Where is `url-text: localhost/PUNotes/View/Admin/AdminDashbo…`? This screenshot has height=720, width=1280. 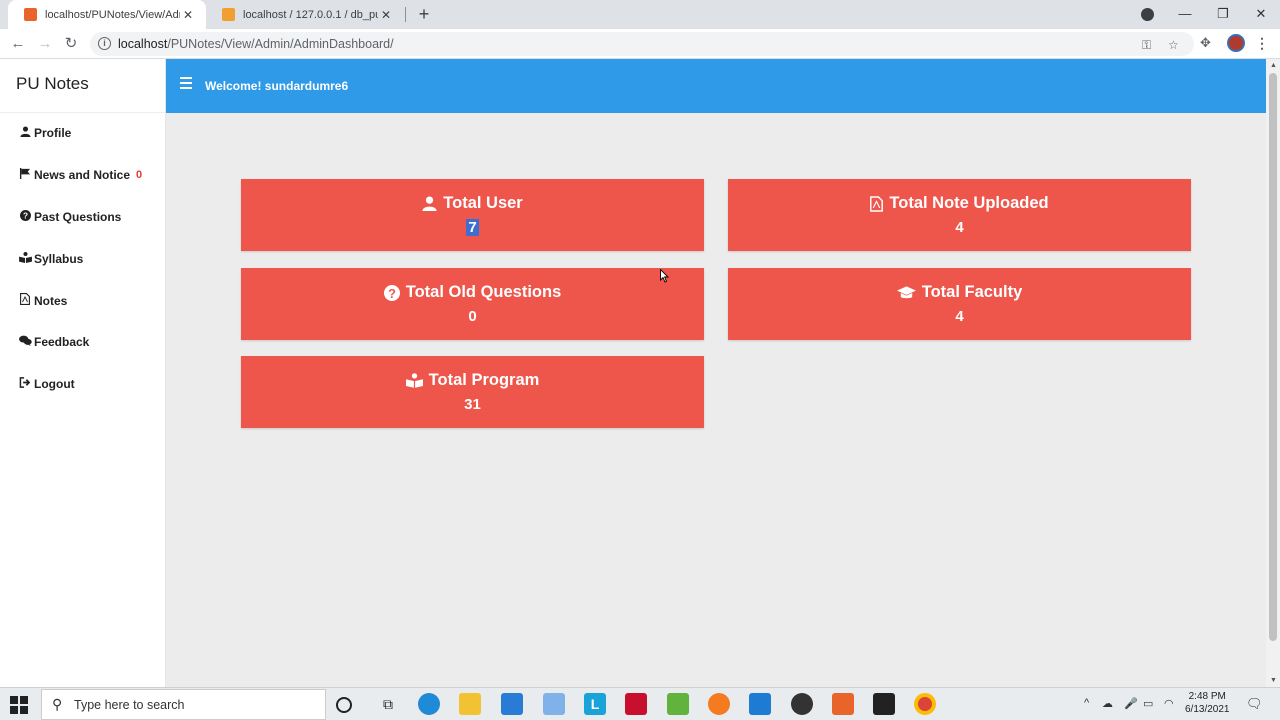
url-text: localhost/PUNotes/View/Admin/AdminDashbo… is located at coordinates (256, 44).